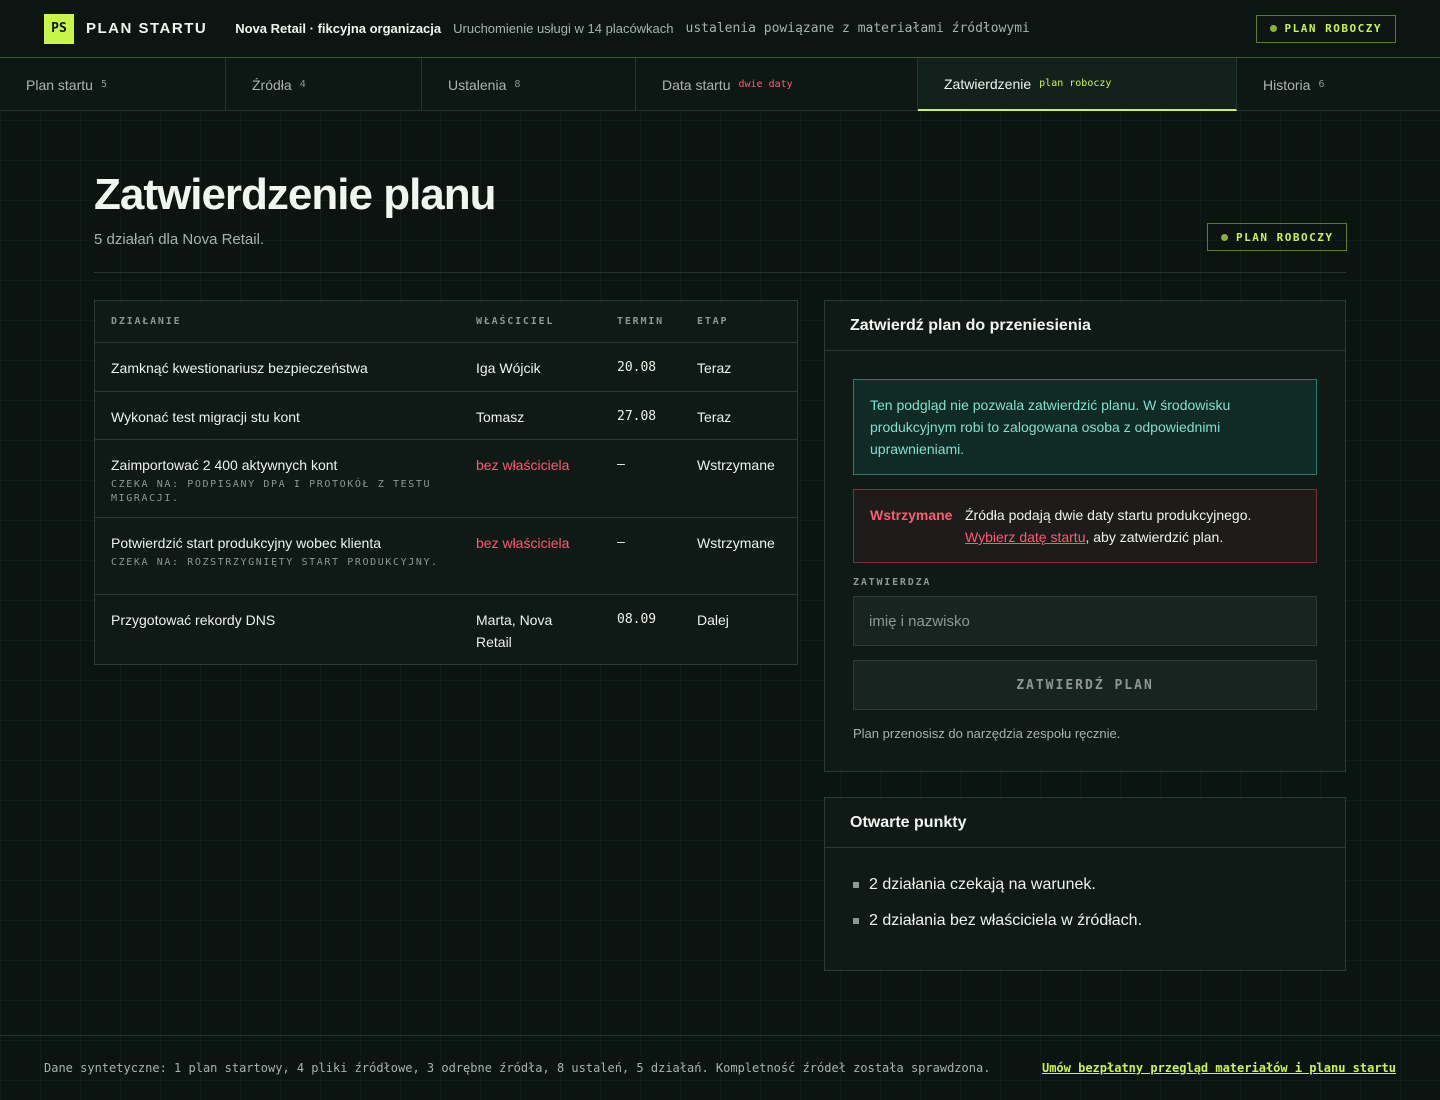 Image resolution: width=1440 pixels, height=1100 pixels. I want to click on divider, so click(720, 272).